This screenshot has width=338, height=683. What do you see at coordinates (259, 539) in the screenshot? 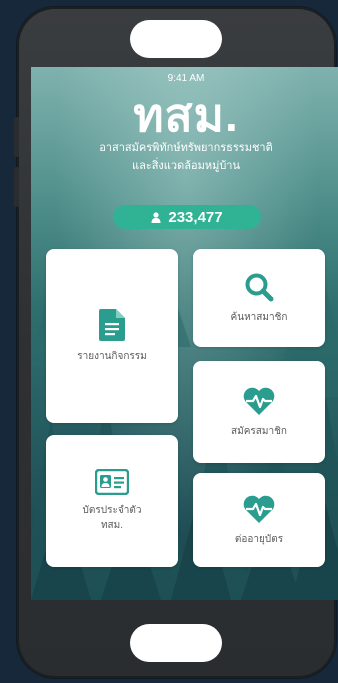
I see `renew-card-label: ต่ออายุบัตร` at bounding box center [259, 539].